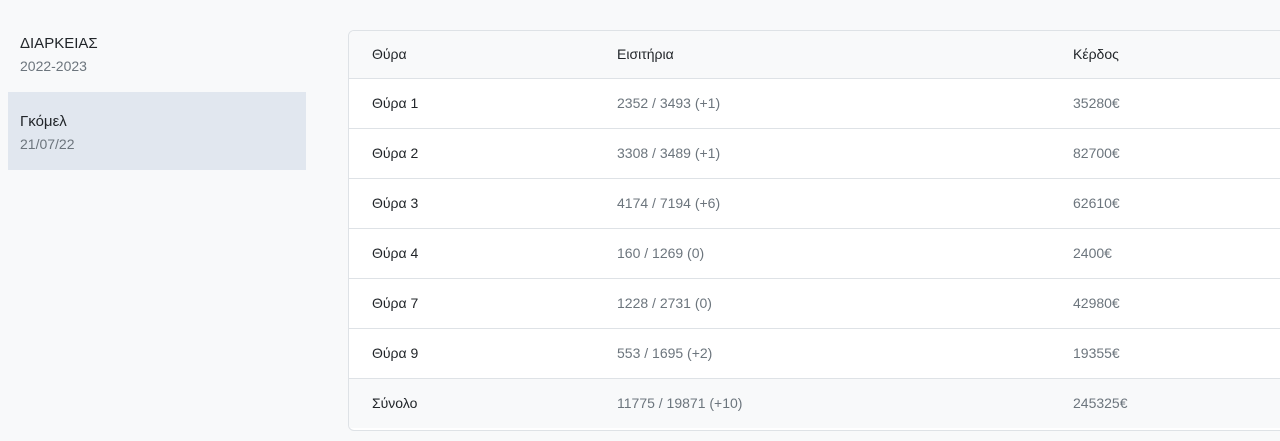 This screenshot has height=441, width=1280. I want to click on gate-cell: Θύρα 3, so click(395, 203).